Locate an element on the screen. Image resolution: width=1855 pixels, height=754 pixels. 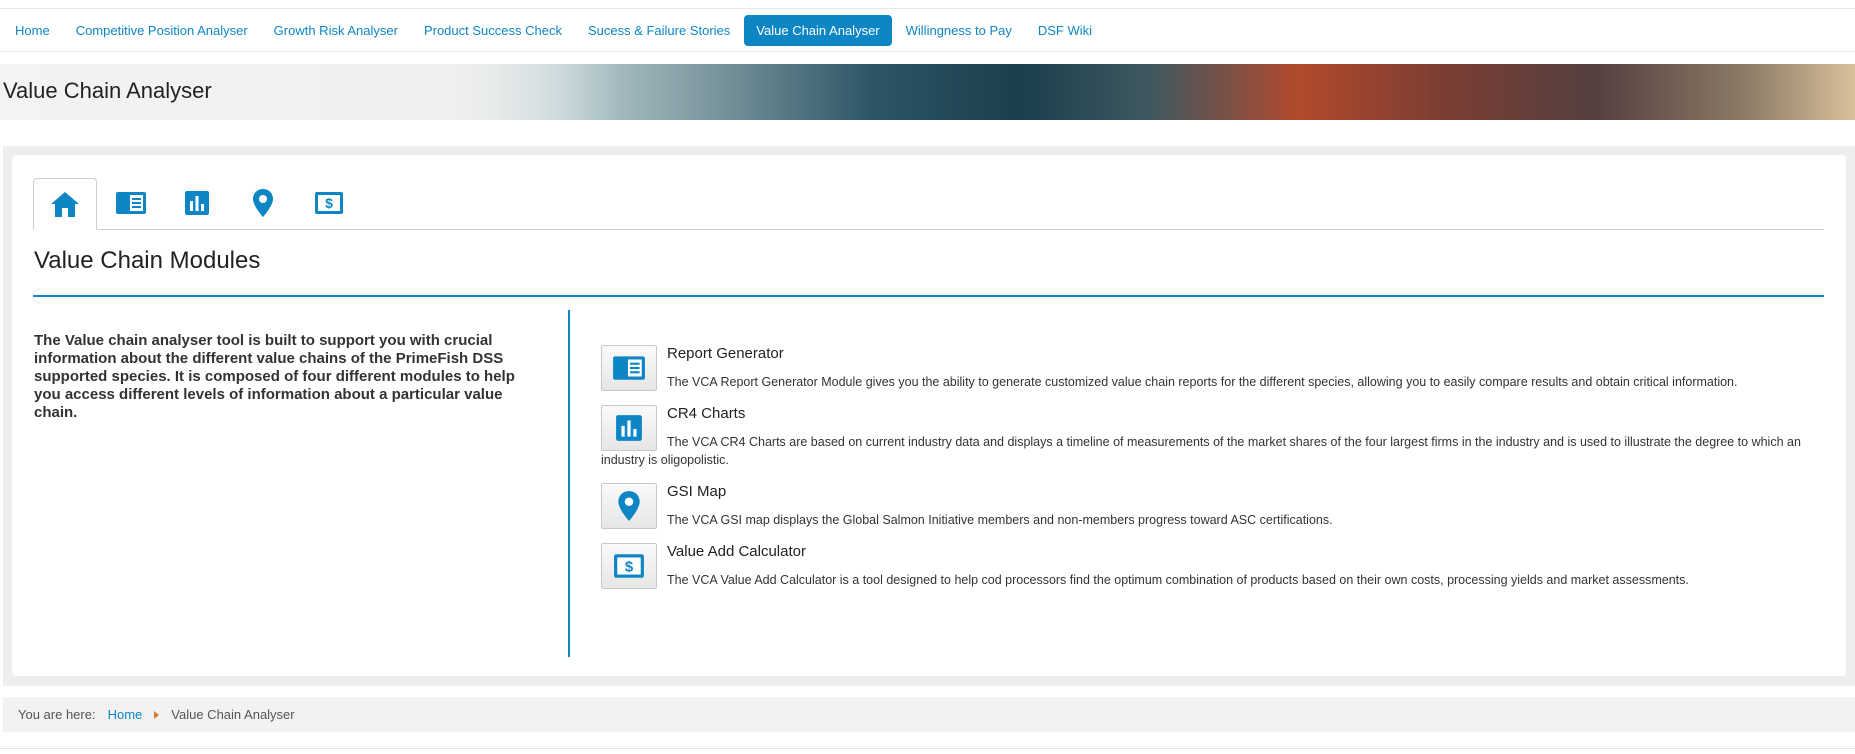
tab-cr4-charts is located at coordinates (197, 203).